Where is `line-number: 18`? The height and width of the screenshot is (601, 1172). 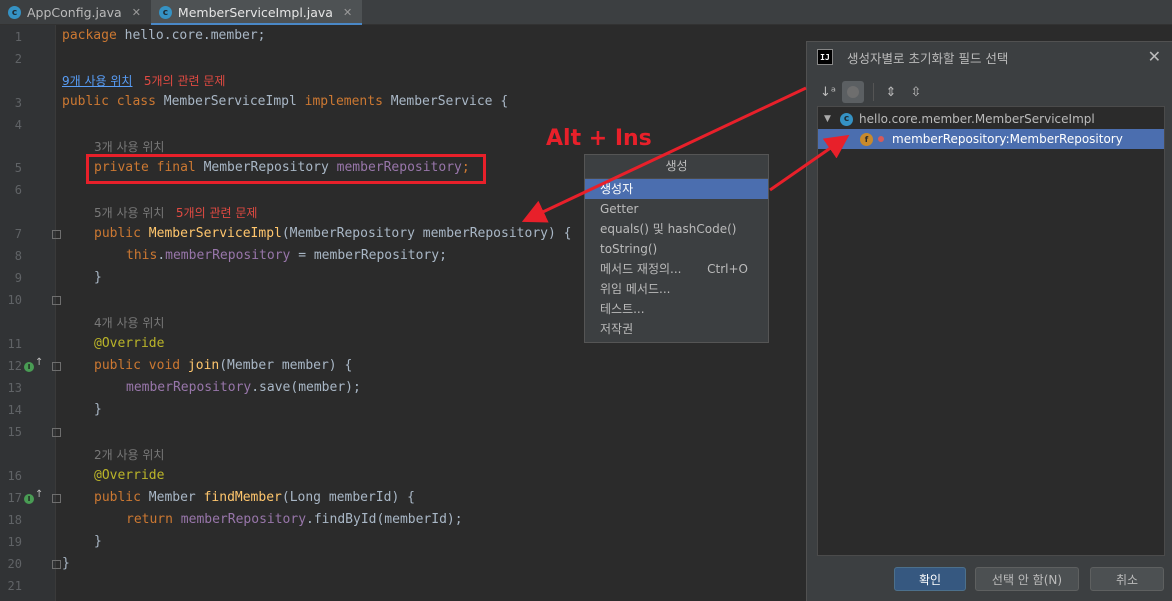 line-number: 18 is located at coordinates (14, 520).